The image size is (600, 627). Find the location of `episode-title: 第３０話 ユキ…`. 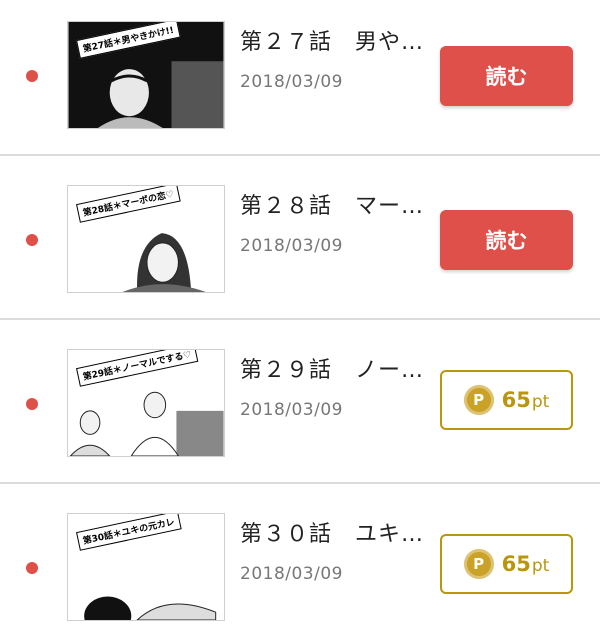

episode-title: 第３０話 ユキ… is located at coordinates (332, 532).